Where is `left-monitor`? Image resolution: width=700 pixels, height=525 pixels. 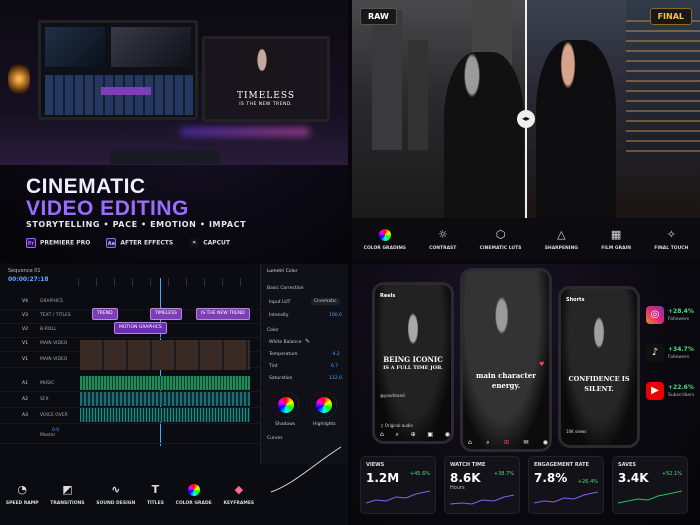
left-monitor is located at coordinates (118, 70).